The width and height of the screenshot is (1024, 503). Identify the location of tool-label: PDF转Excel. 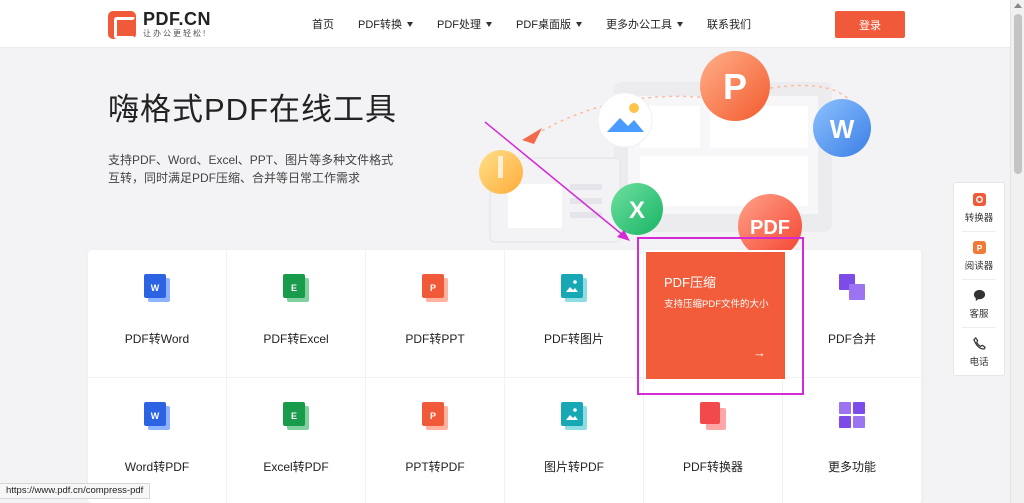
(296, 339).